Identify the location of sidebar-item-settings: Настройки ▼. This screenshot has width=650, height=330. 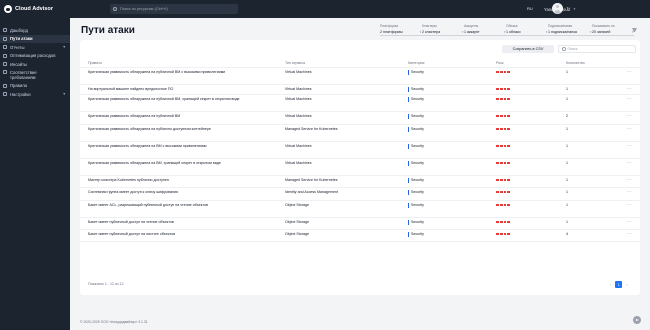
(35, 94).